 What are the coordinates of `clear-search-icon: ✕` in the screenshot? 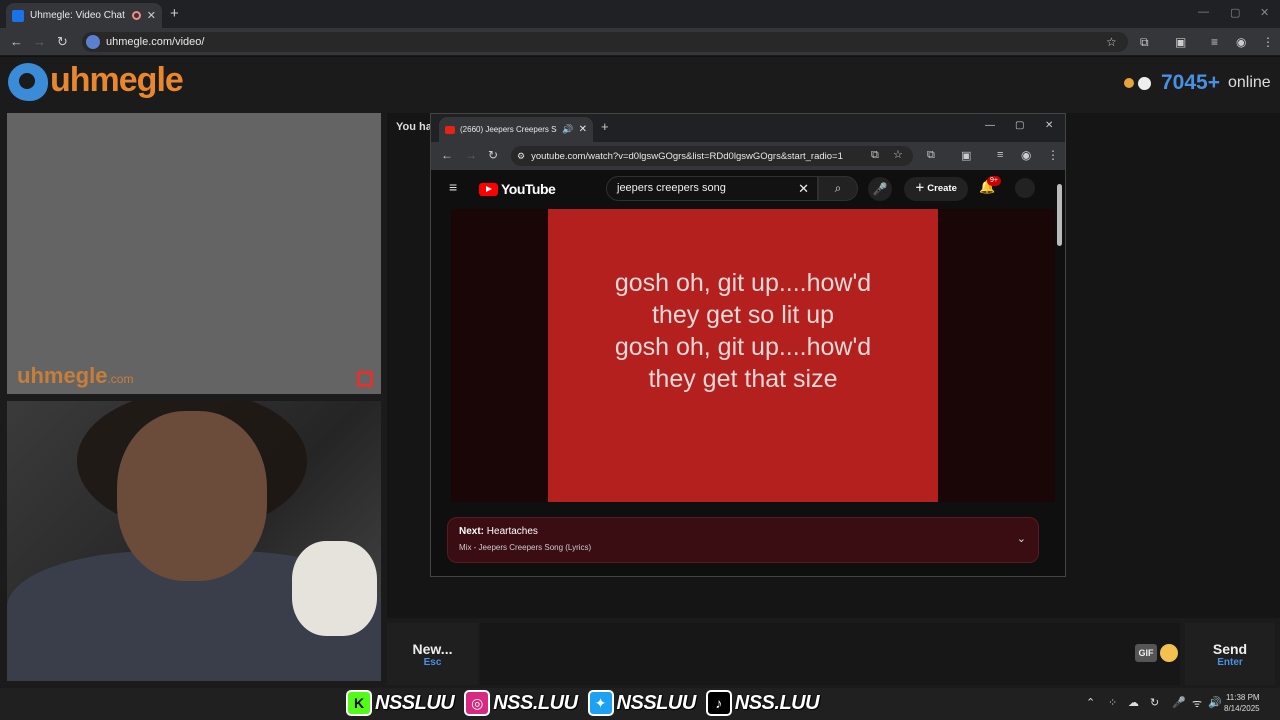 It's located at (803, 188).